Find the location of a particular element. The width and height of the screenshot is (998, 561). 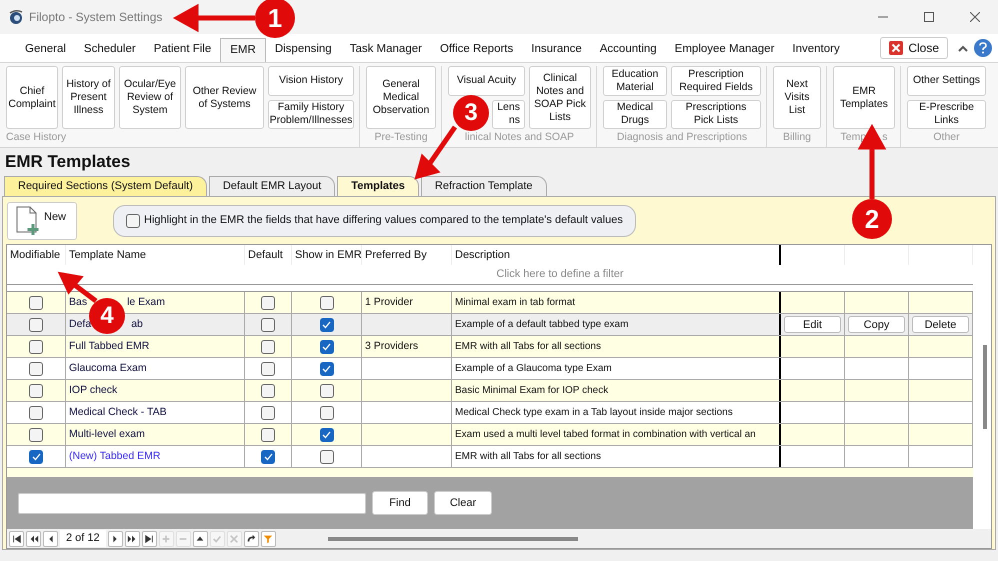

ribbon-button: Visual Acuity is located at coordinates (486, 81).